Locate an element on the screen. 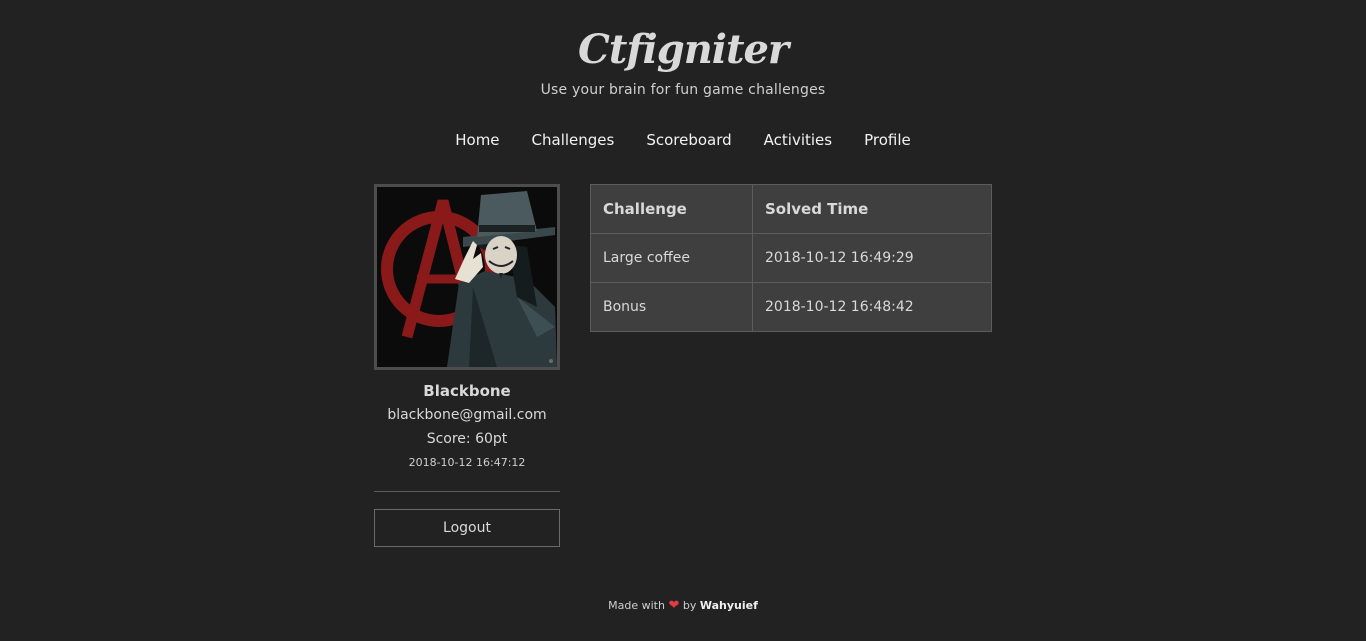 The image size is (1366, 641). table-row: Bonus 2018-10-12 16:48:42 is located at coordinates (791, 307).